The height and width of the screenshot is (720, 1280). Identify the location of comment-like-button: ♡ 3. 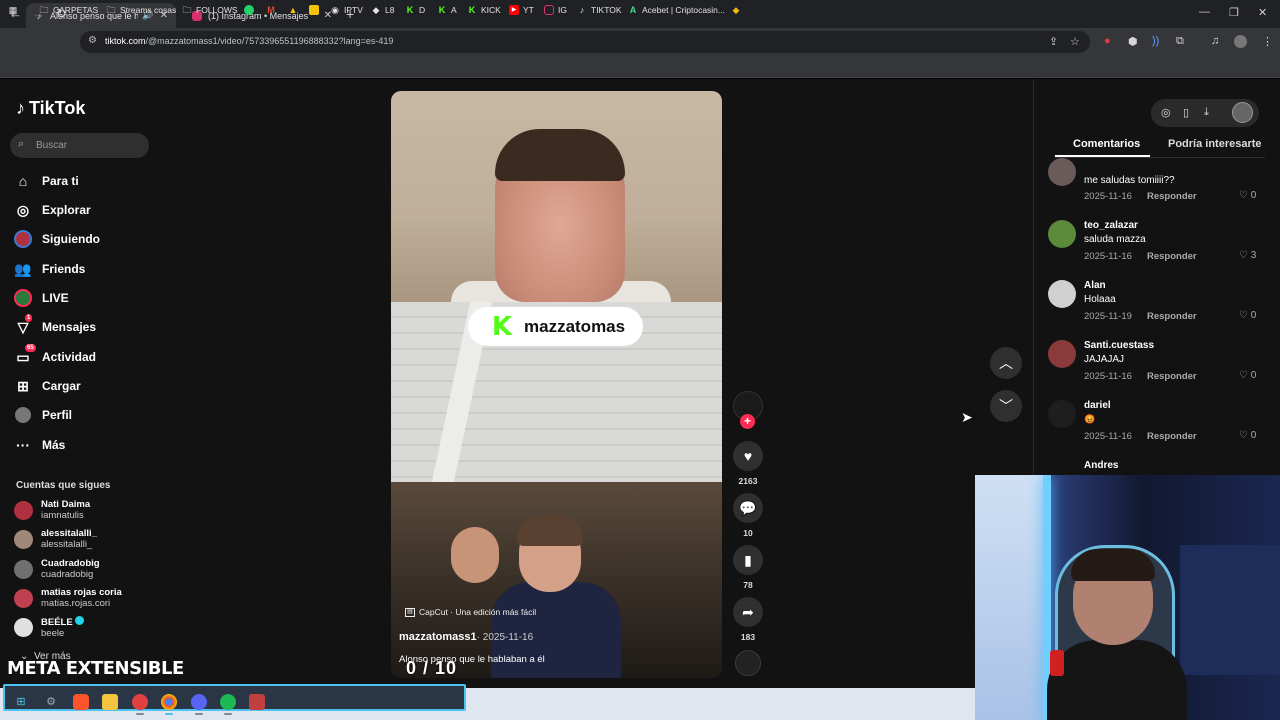
(1247, 255).